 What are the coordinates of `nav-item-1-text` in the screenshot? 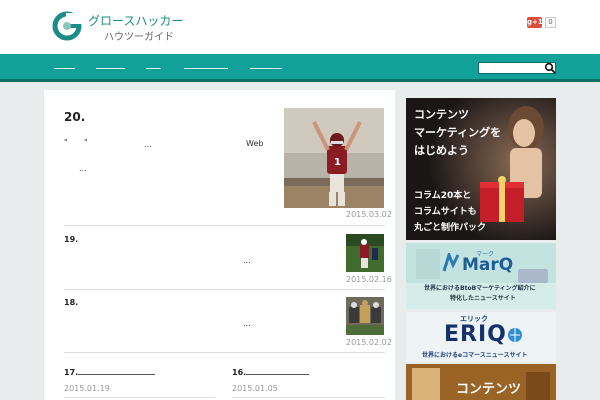 It's located at (64, 68).